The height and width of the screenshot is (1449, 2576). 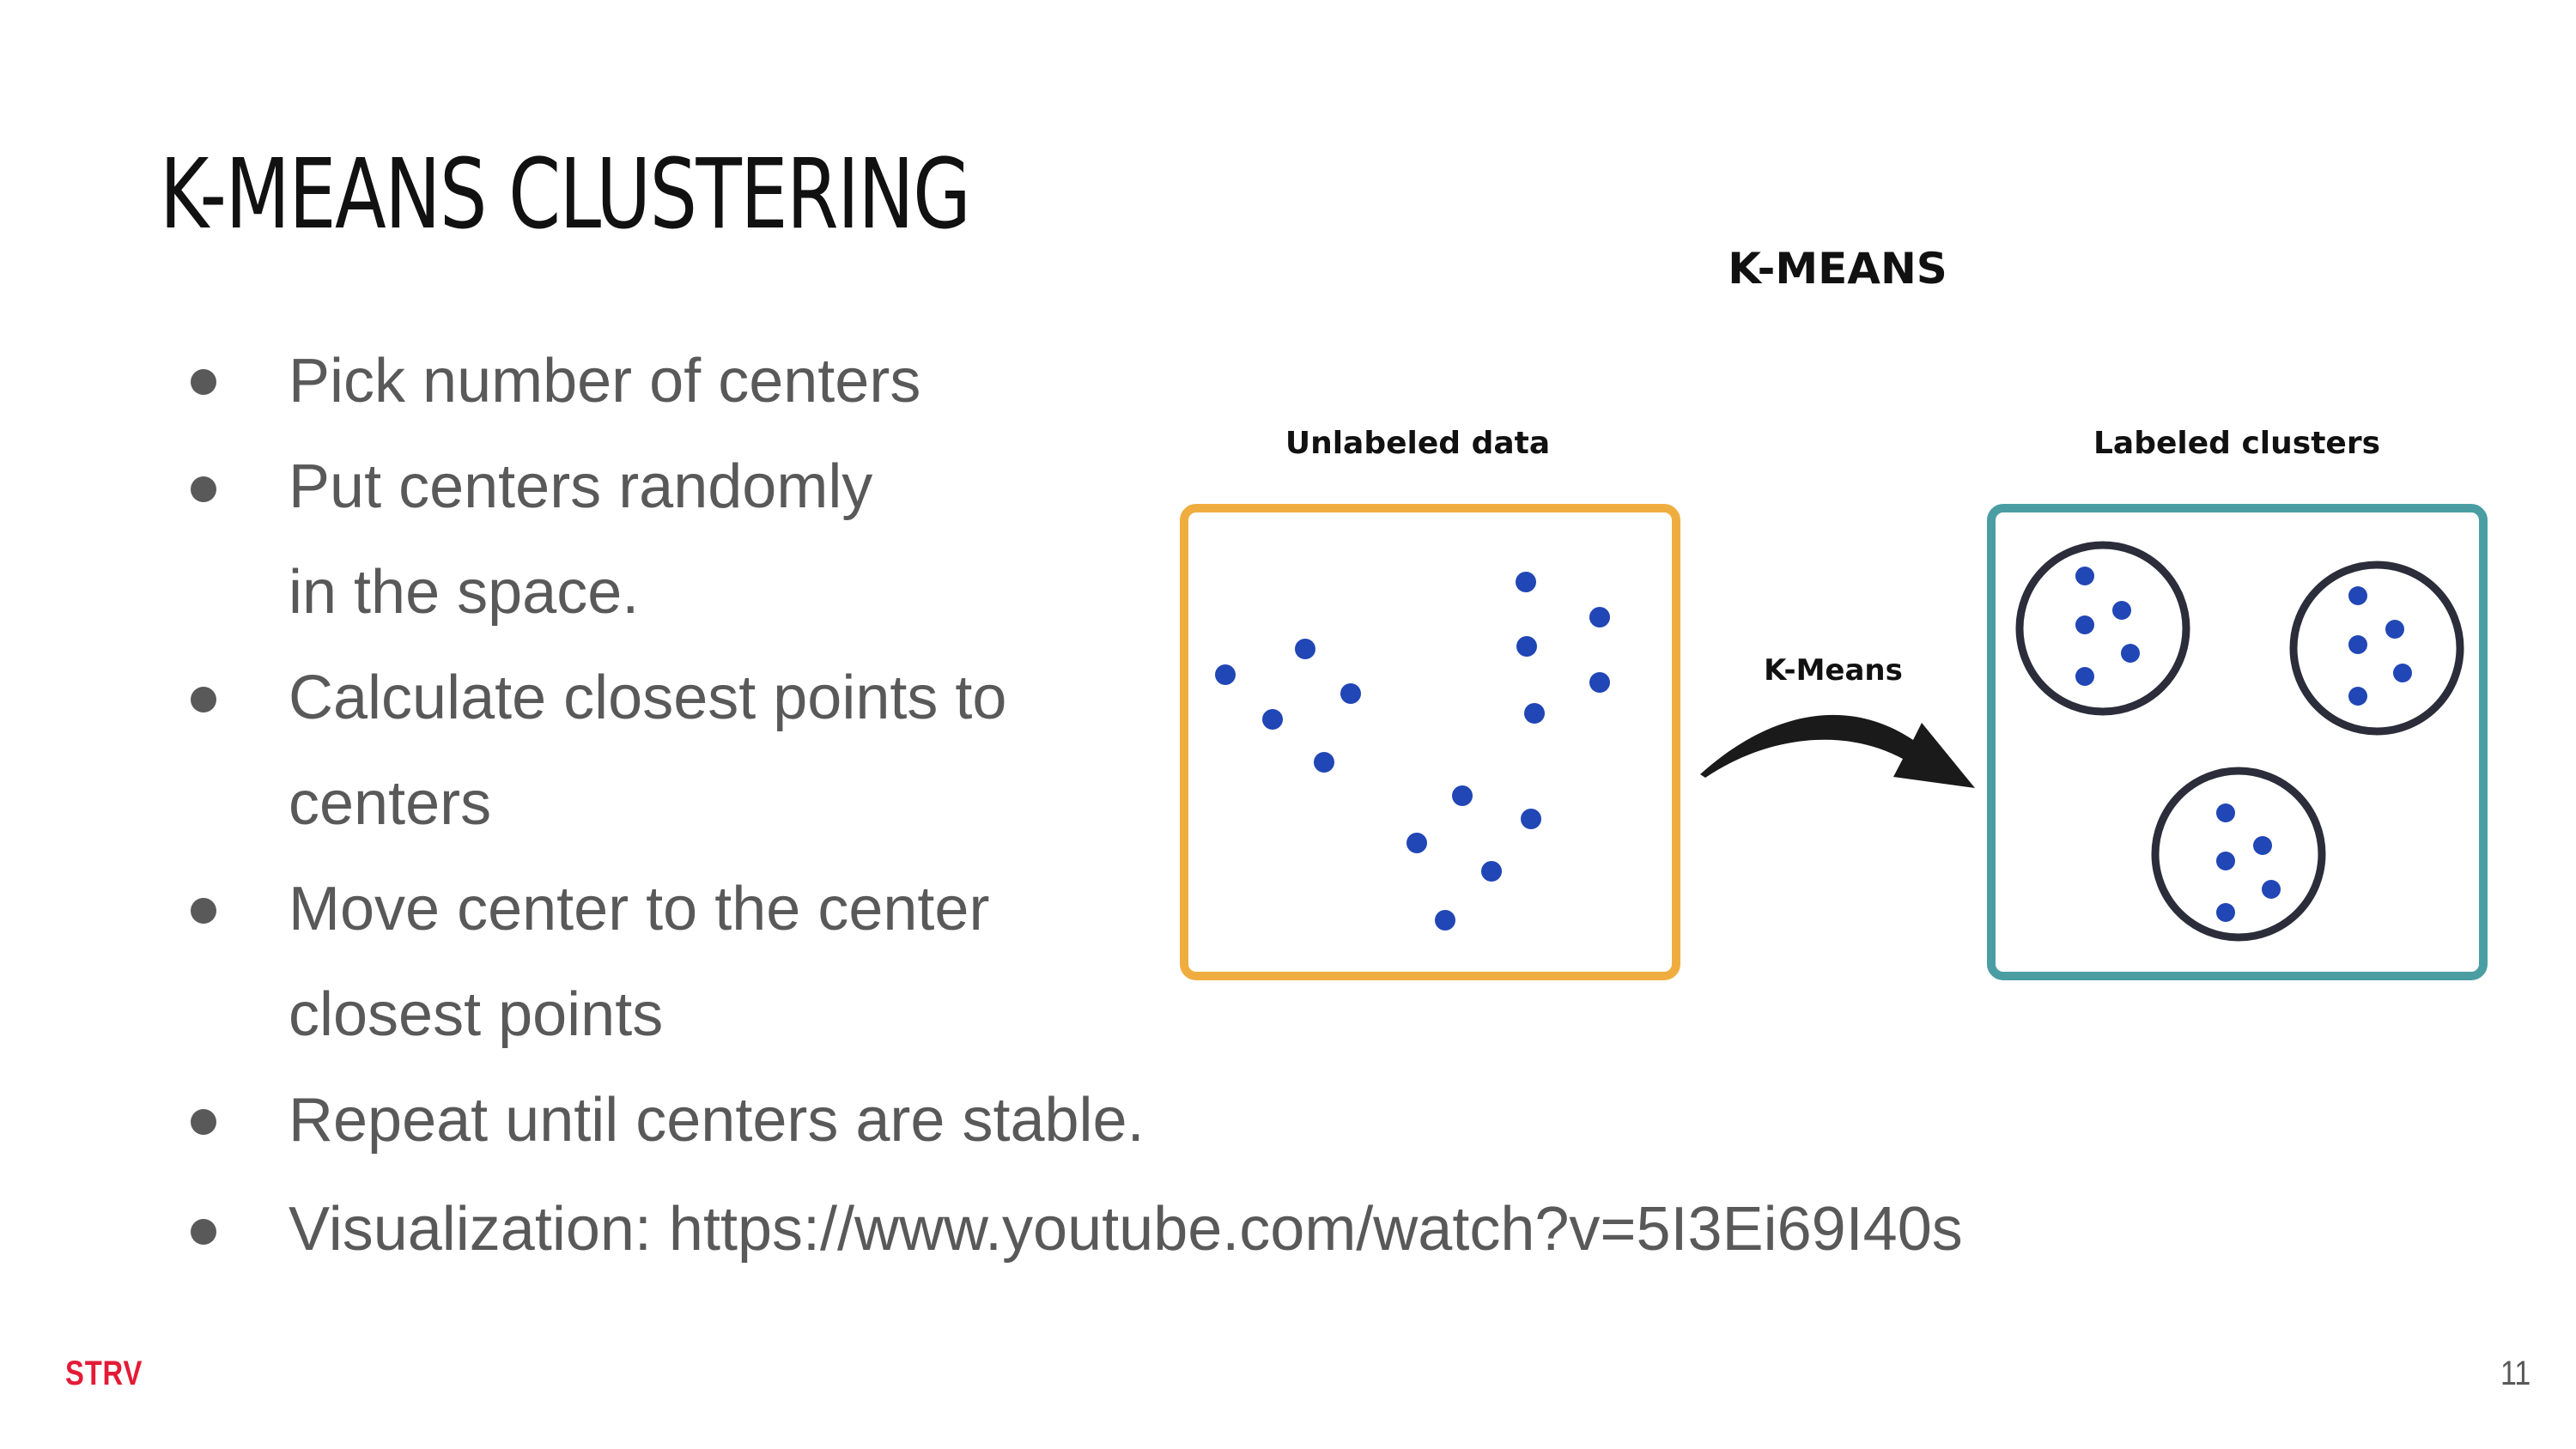 What do you see at coordinates (605, 381) in the screenshot?
I see `bullet-text: Pick number of centers` at bounding box center [605, 381].